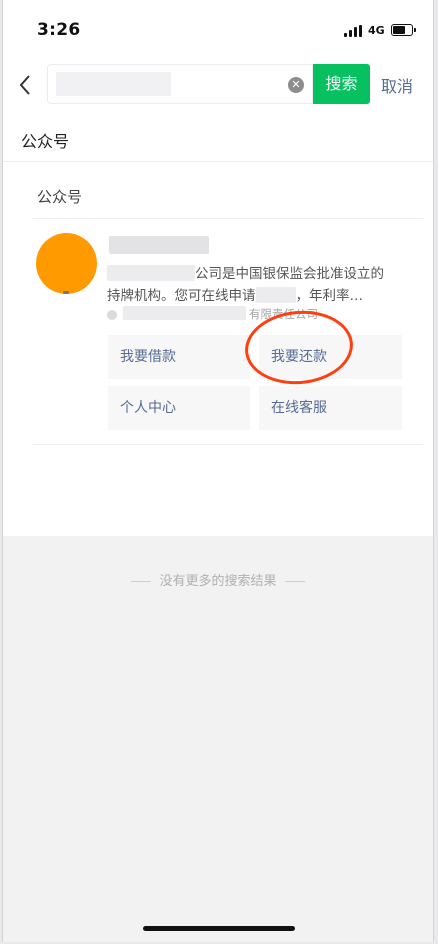 Image resolution: width=438 pixels, height=944 pixels. What do you see at coordinates (180, 84) in the screenshot?
I see `search-input: ✕` at bounding box center [180, 84].